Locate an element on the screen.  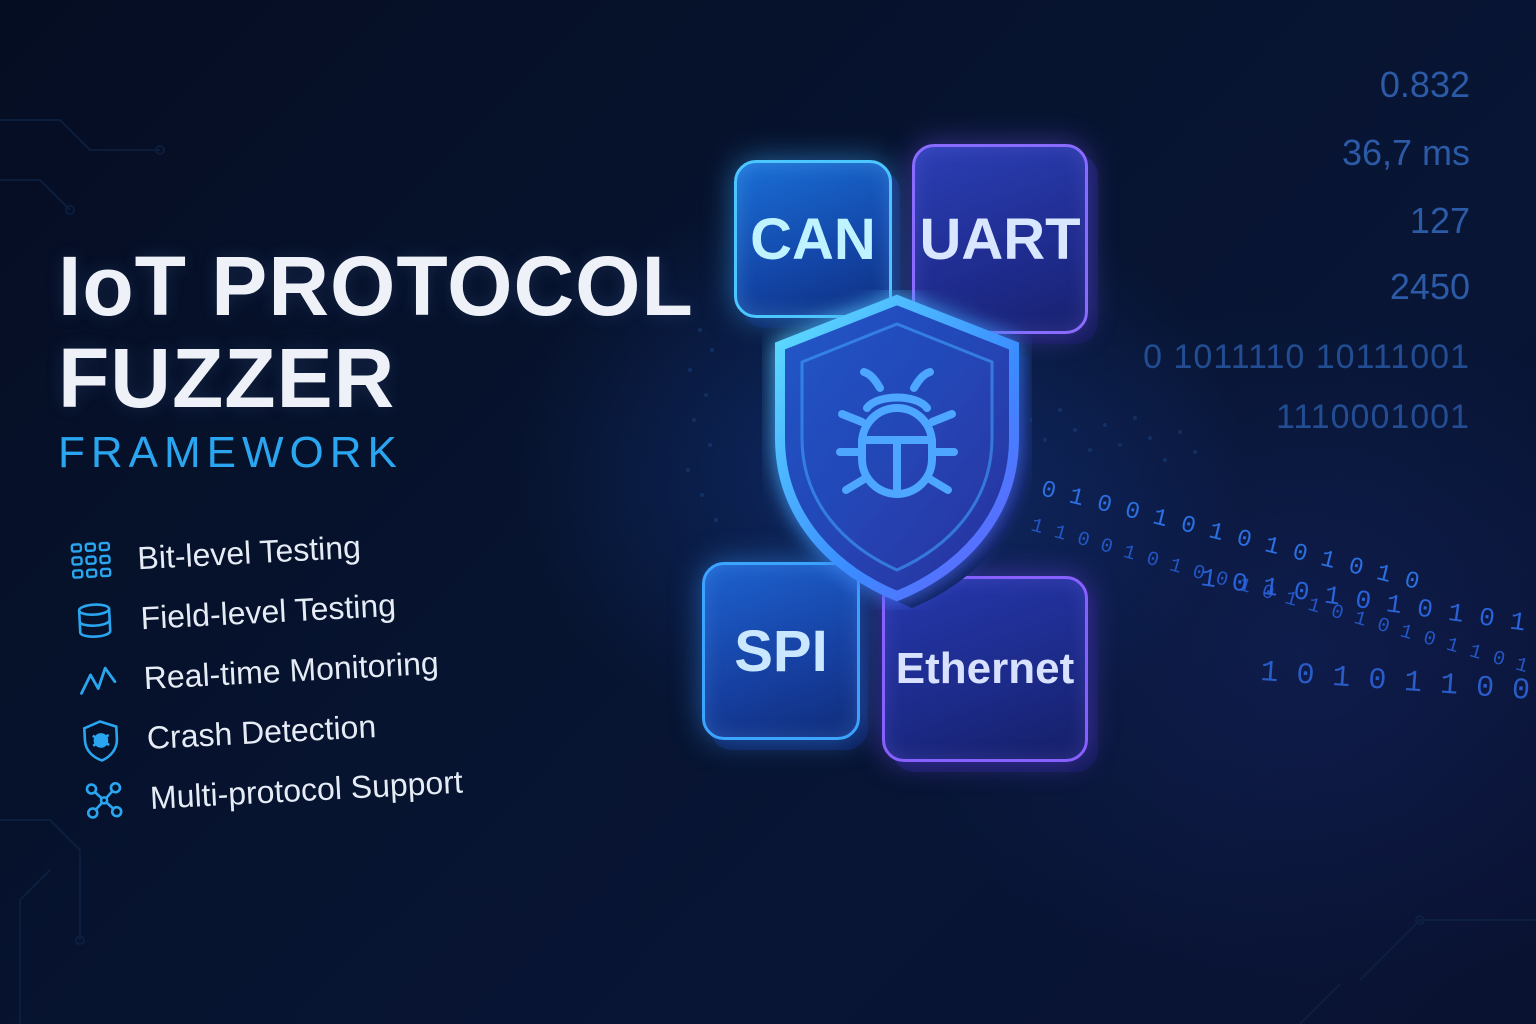
binary-stream-line: 1 0 1 0 1 1 0 0 1 0 1 is located at coordinates (1397, 686).